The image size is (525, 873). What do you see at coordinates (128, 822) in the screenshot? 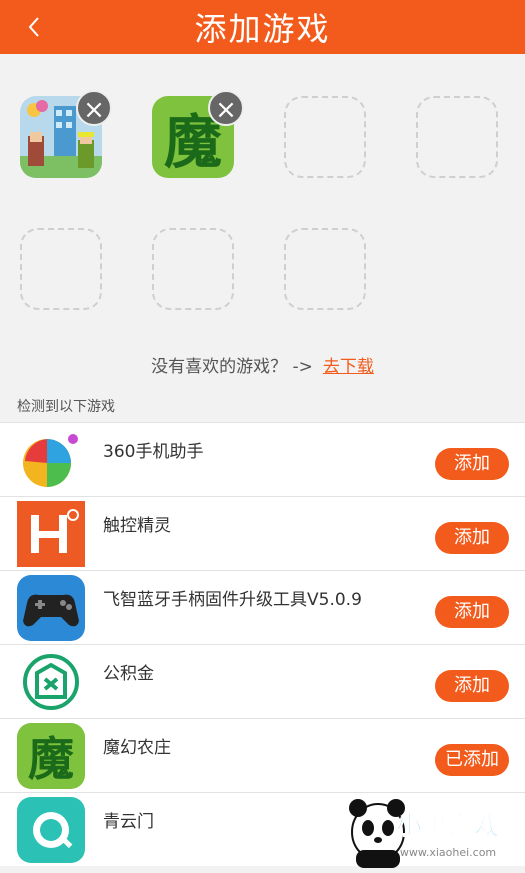
I see `app-name: 青云门` at bounding box center [128, 822].